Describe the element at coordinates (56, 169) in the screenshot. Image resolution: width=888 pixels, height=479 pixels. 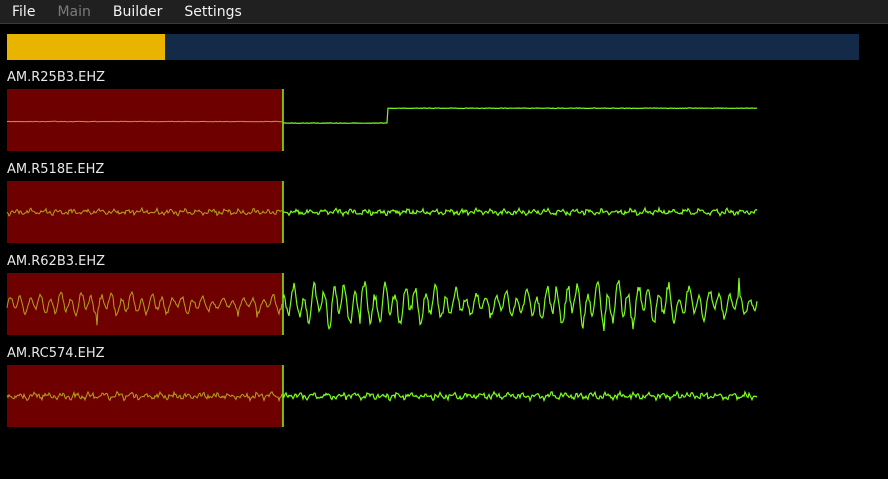
I see `channel-label: AM.R518E.EHZ` at that location.